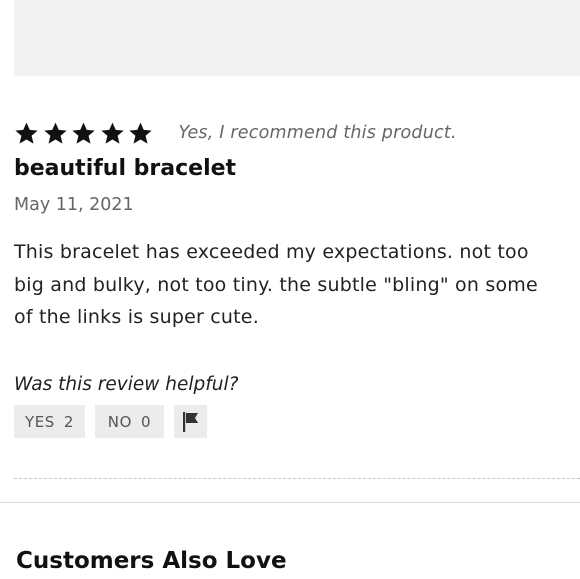  I want to click on review-body-line: of the links is super cute., so click(136, 317).